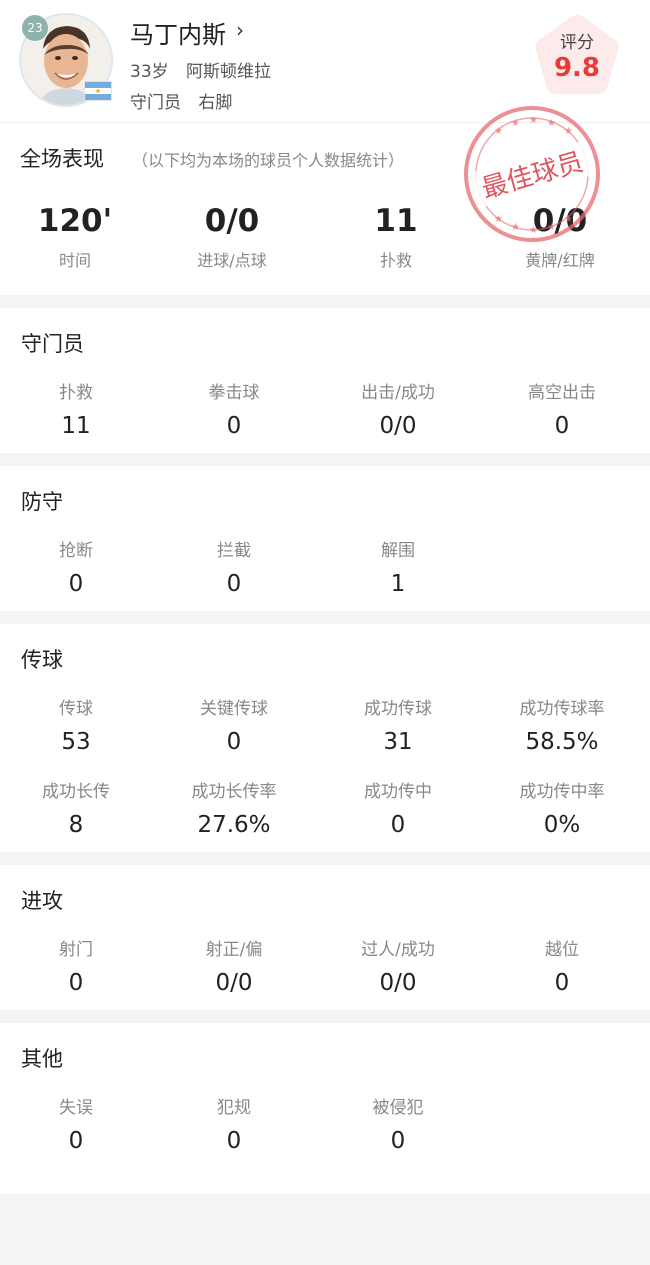  I want to click on stat-label: 成功传球率, so click(562, 709).